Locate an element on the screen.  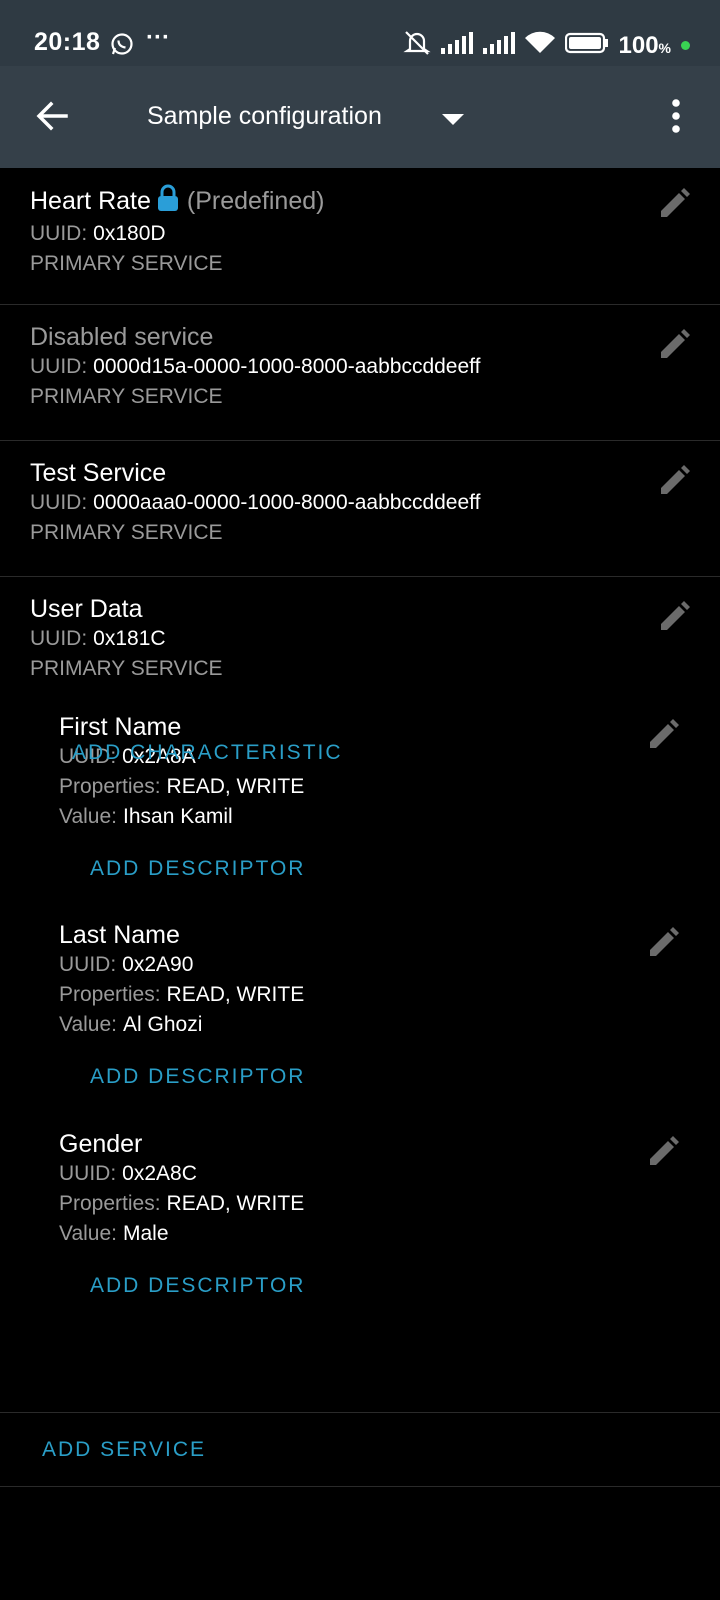
characteristic-value: Value: Al Ghozi is located at coordinates (131, 1024).